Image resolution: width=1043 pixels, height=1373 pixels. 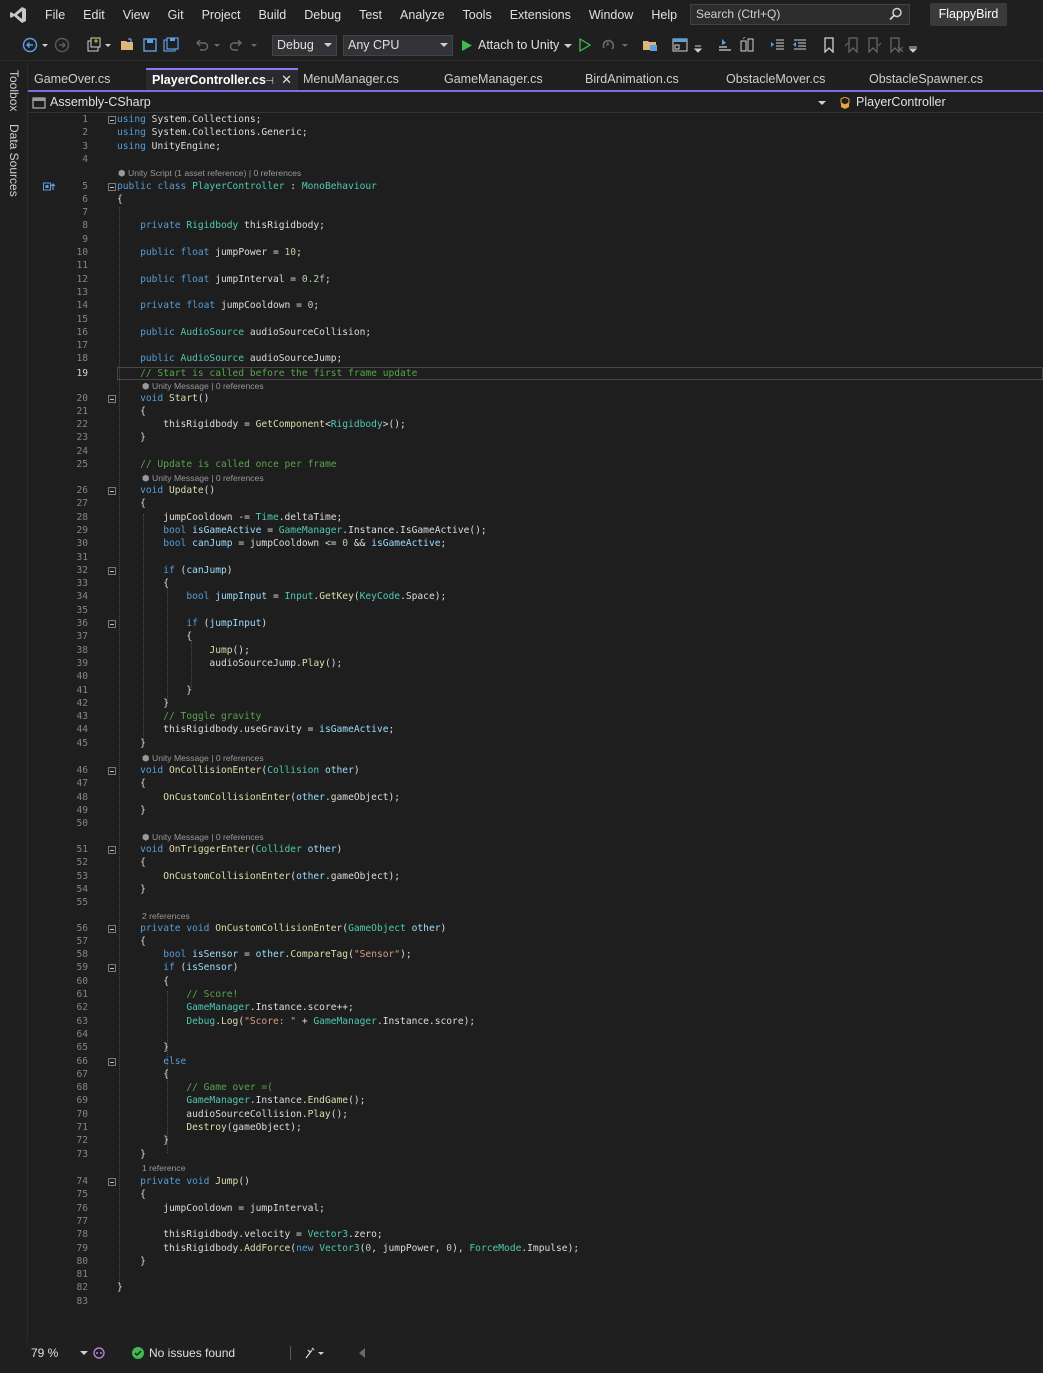 What do you see at coordinates (45, 45) in the screenshot?
I see `back-dropdown-icon` at bounding box center [45, 45].